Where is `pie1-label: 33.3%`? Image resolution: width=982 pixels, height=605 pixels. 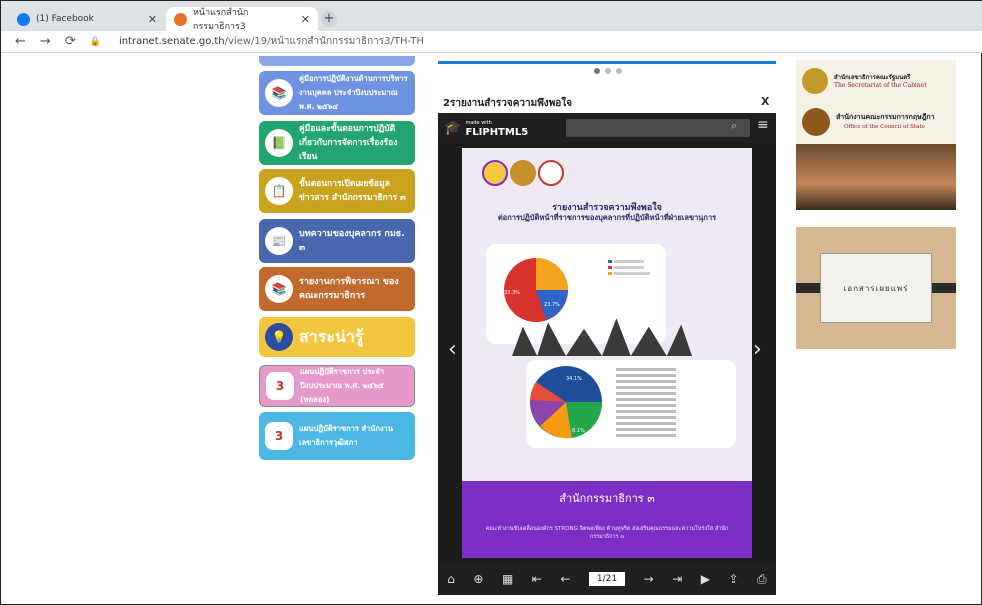
pie1-label: 33.3% is located at coordinates (512, 293).